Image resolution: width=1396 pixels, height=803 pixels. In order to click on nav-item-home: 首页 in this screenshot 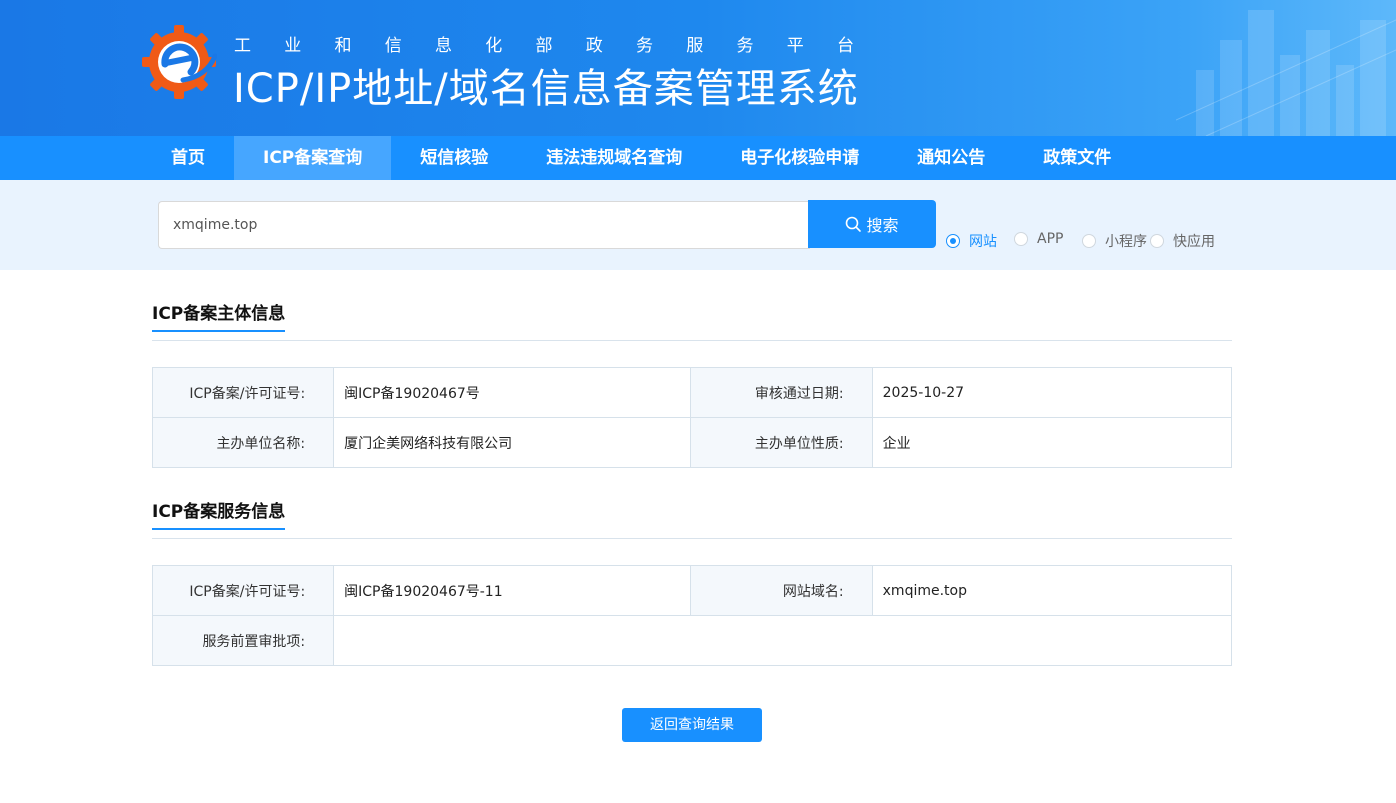, I will do `click(188, 158)`.